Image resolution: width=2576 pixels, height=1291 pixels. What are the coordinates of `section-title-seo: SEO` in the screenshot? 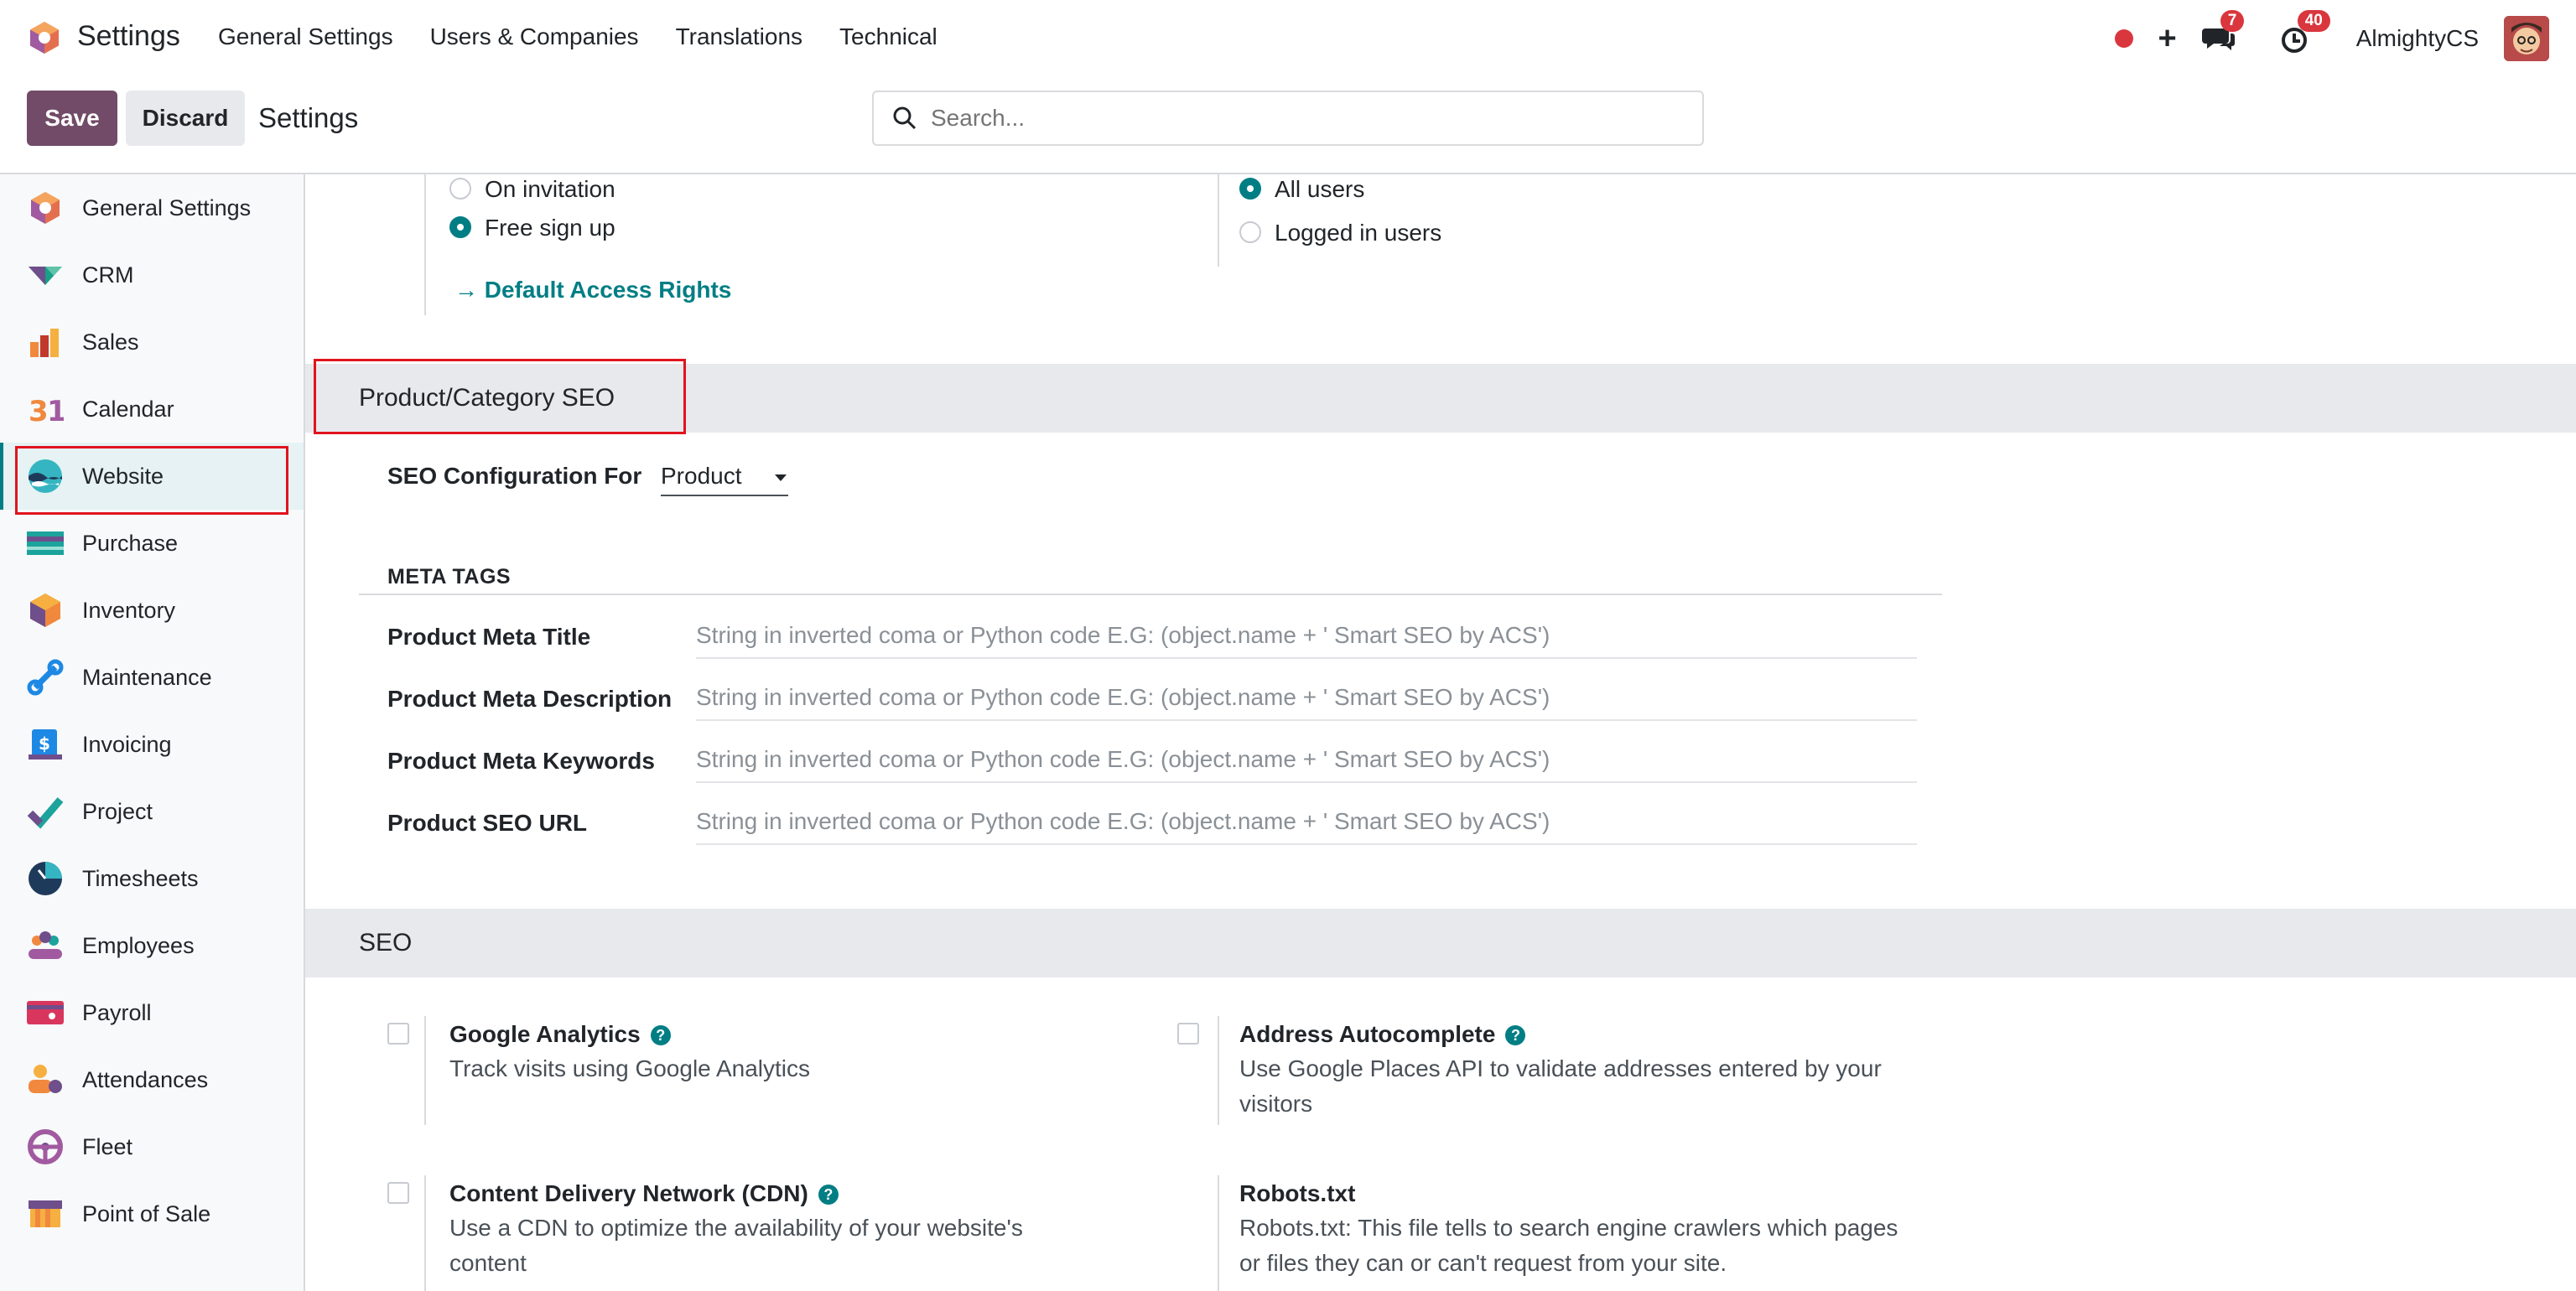 It's located at (386, 943).